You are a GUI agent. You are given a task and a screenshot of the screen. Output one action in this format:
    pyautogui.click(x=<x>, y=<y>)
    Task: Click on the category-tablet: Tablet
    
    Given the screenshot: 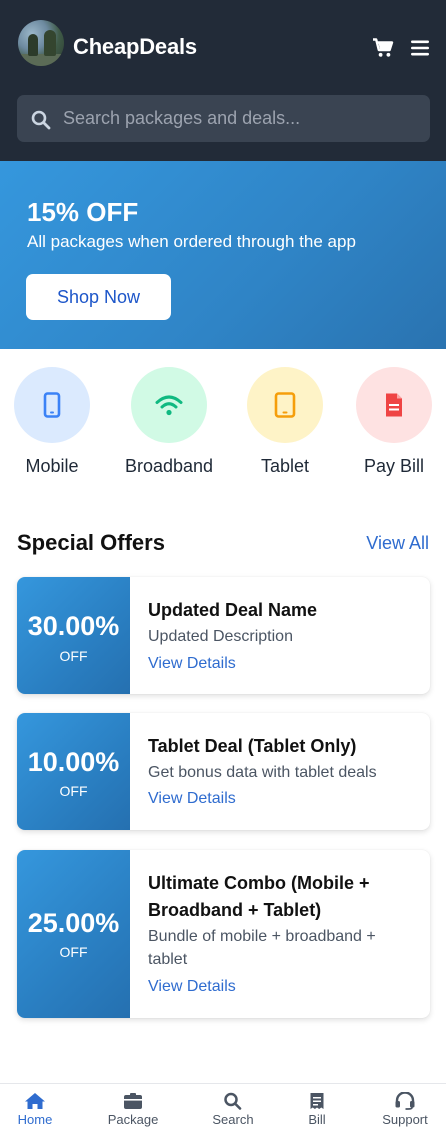 What is the action you would take?
    pyautogui.click(x=285, y=422)
    